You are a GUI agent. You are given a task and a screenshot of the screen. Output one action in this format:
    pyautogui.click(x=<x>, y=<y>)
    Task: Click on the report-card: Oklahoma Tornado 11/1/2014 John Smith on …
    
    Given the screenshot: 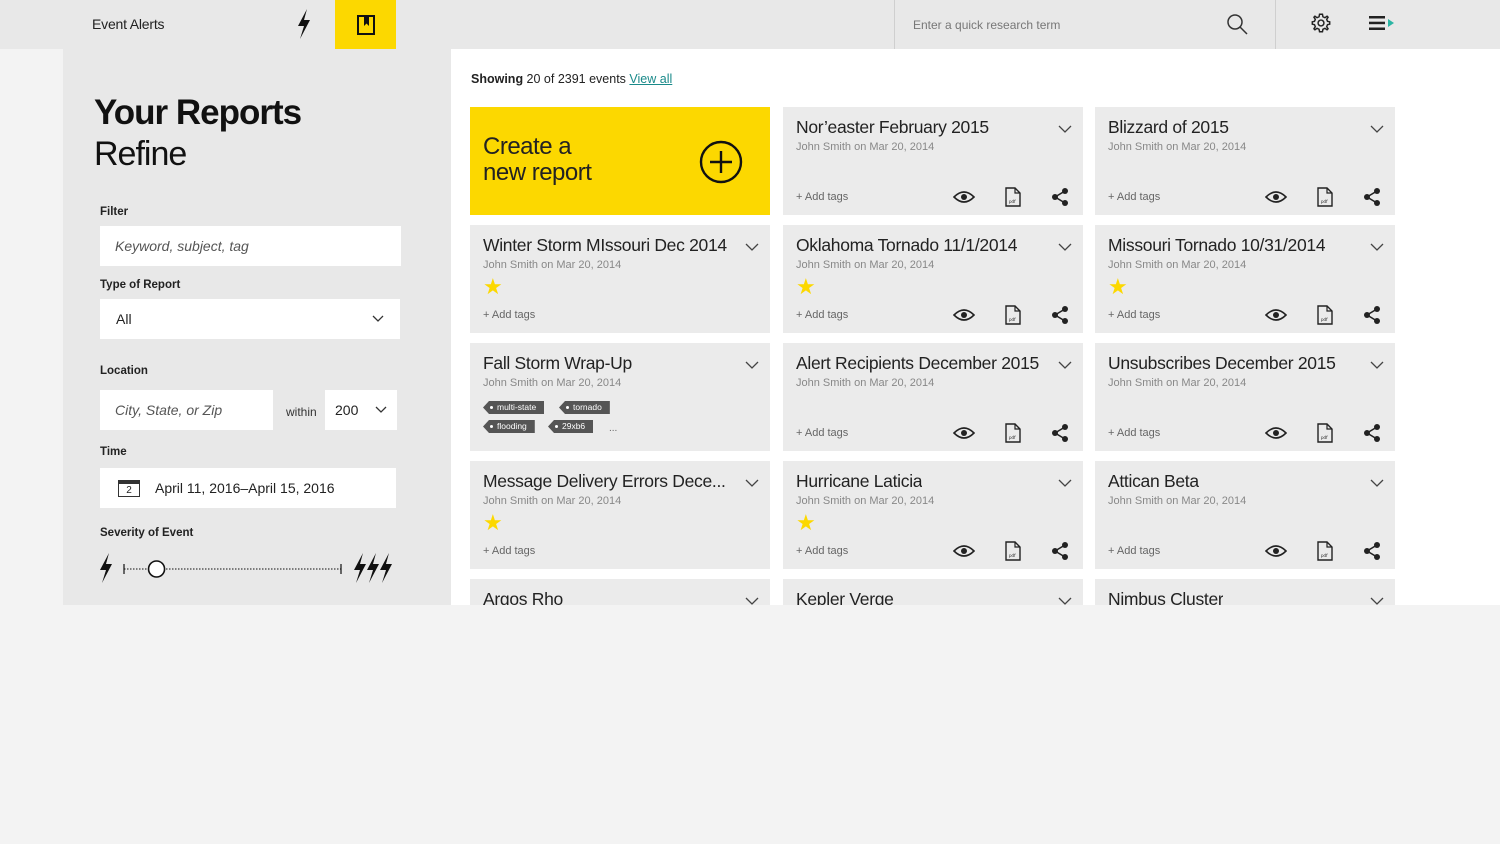 What is the action you would take?
    pyautogui.click(x=933, y=279)
    